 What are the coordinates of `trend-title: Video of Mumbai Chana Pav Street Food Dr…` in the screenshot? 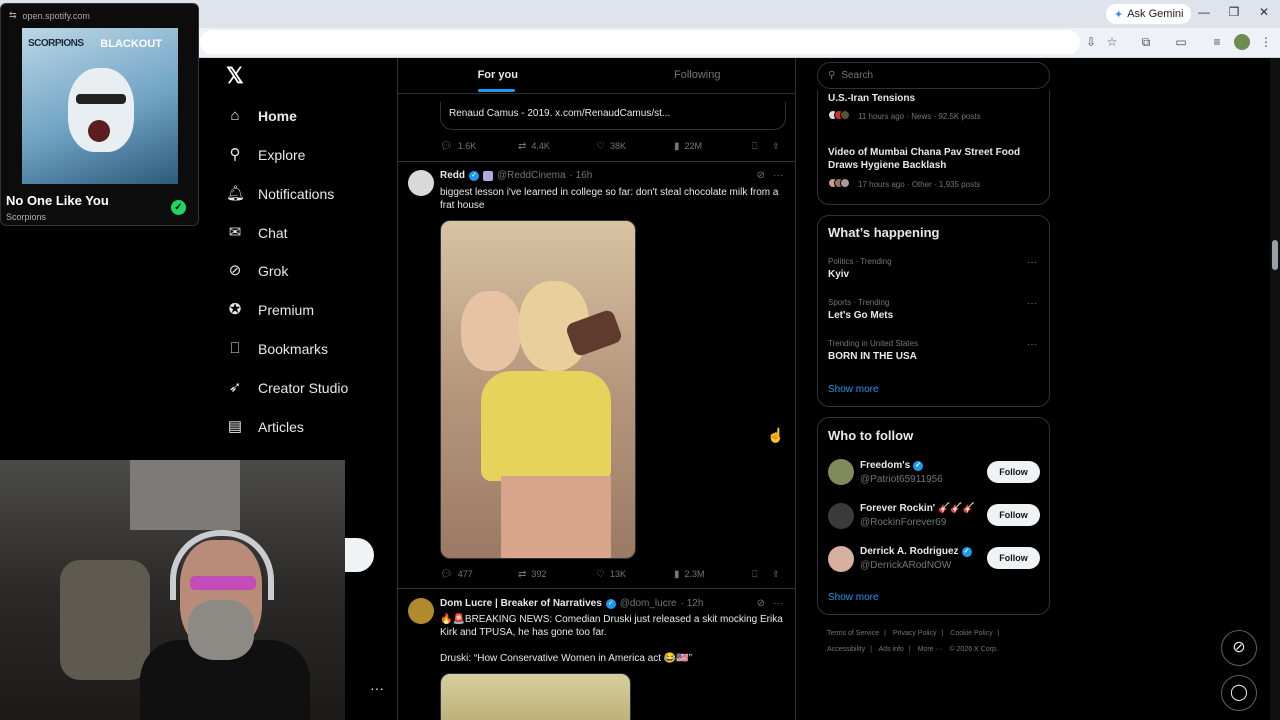 It's located at (935, 159).